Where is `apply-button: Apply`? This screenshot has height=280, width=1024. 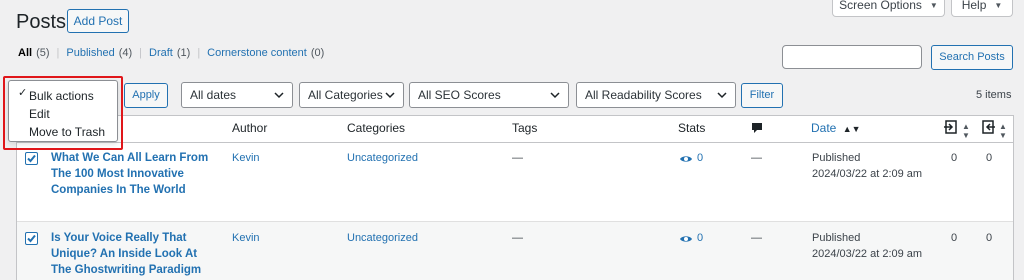 apply-button: Apply is located at coordinates (146, 95).